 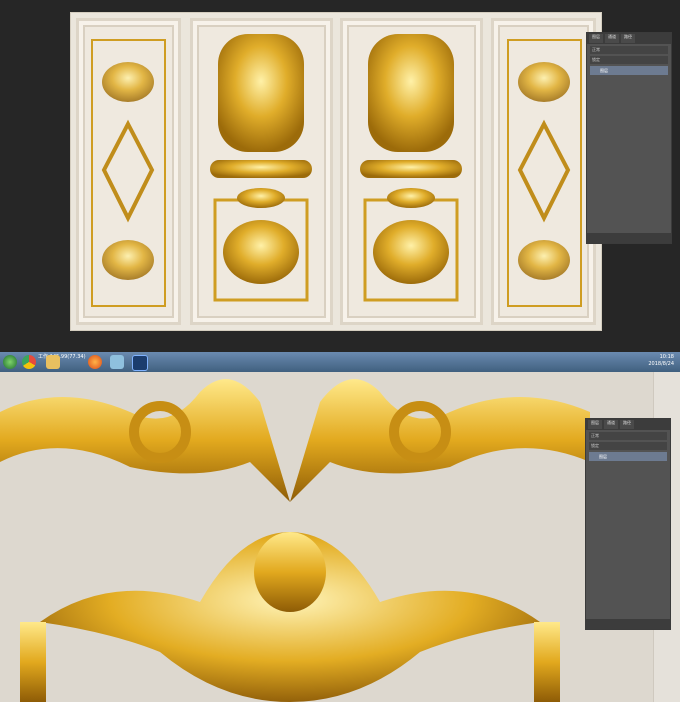 I want to click on windows-taskbar: 工作-145.99(77.34) 10:18 2018/8/24, so click(x=340, y=362).